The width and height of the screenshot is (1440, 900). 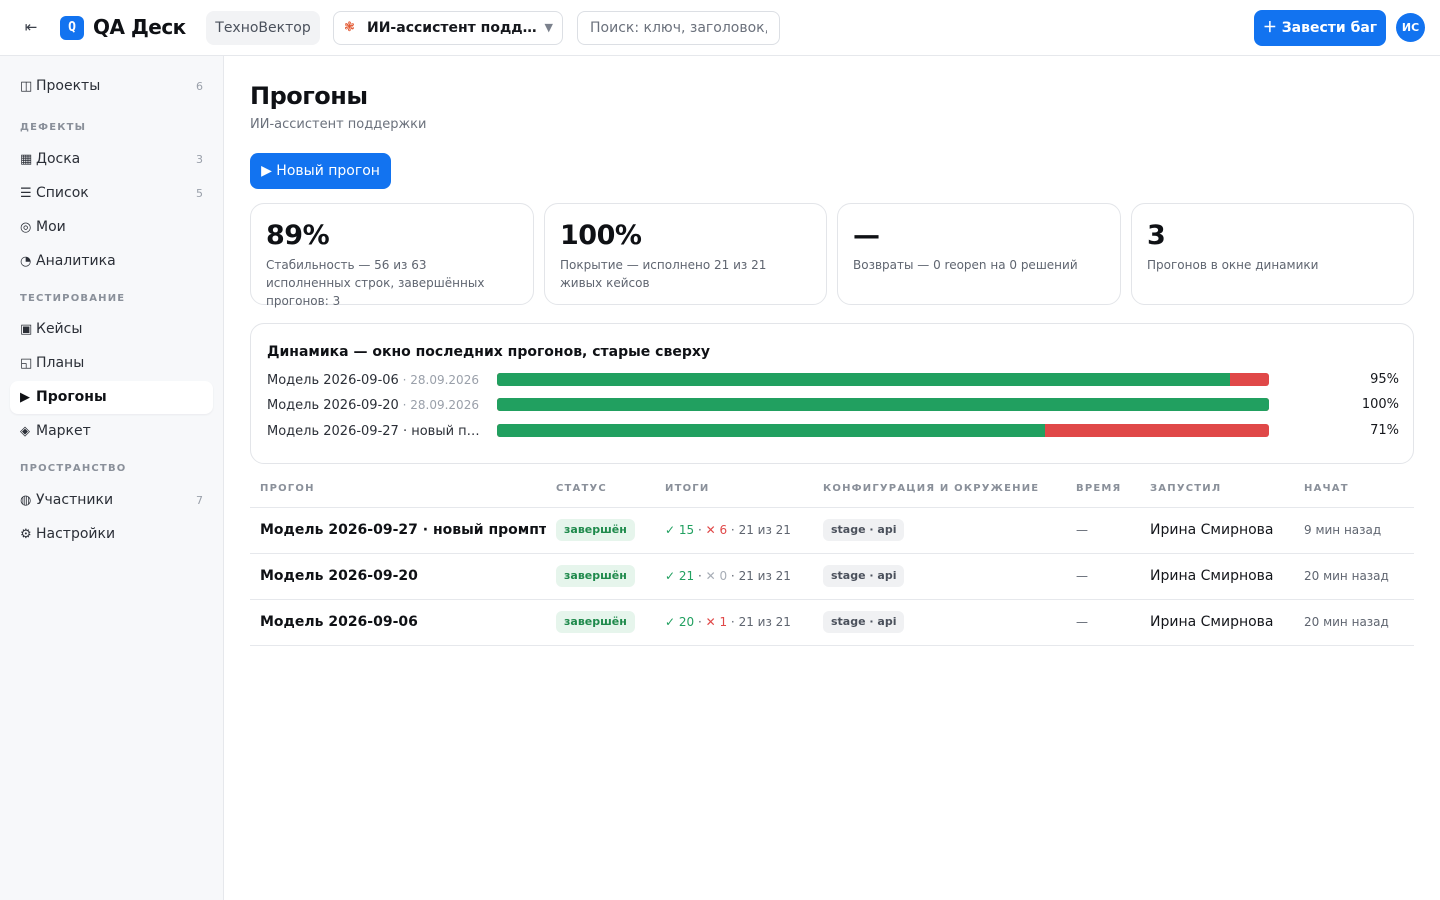 I want to click on sidebar-item-projects: ◫ Проекты 6, so click(x=111, y=86).